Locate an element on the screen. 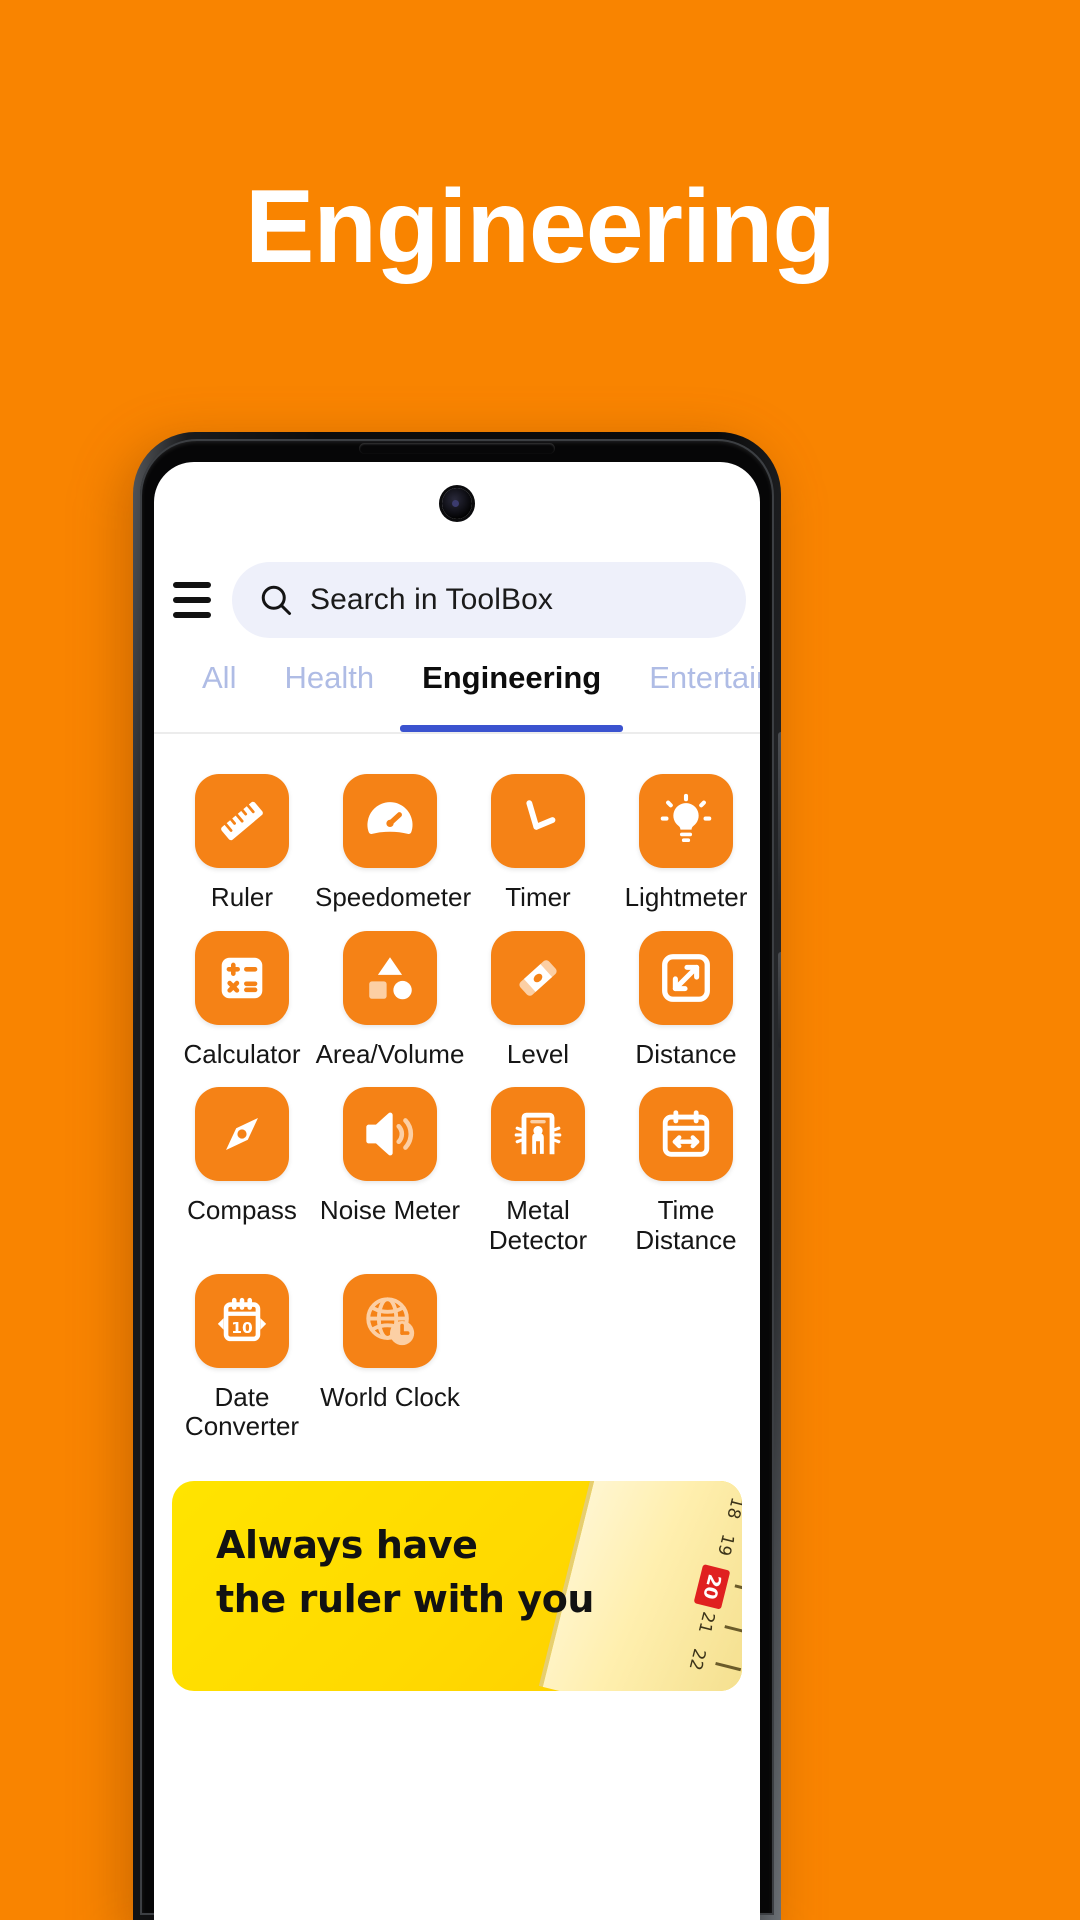  tool-tile-timer: Timer is located at coordinates (538, 843).